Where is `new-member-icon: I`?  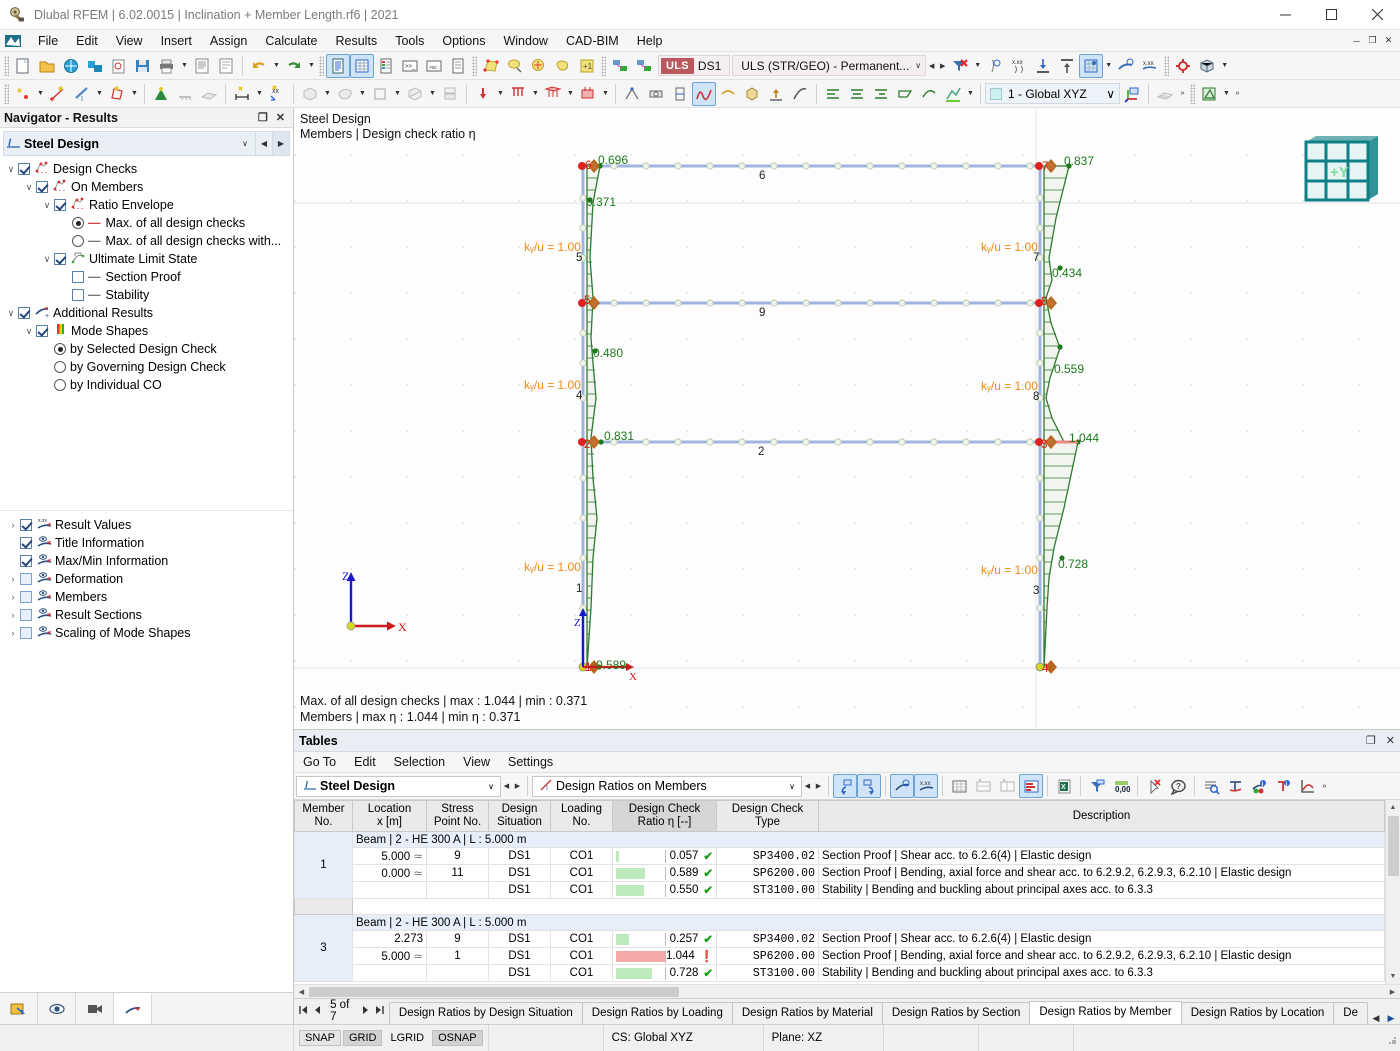 new-member-icon: I is located at coordinates (82, 94).